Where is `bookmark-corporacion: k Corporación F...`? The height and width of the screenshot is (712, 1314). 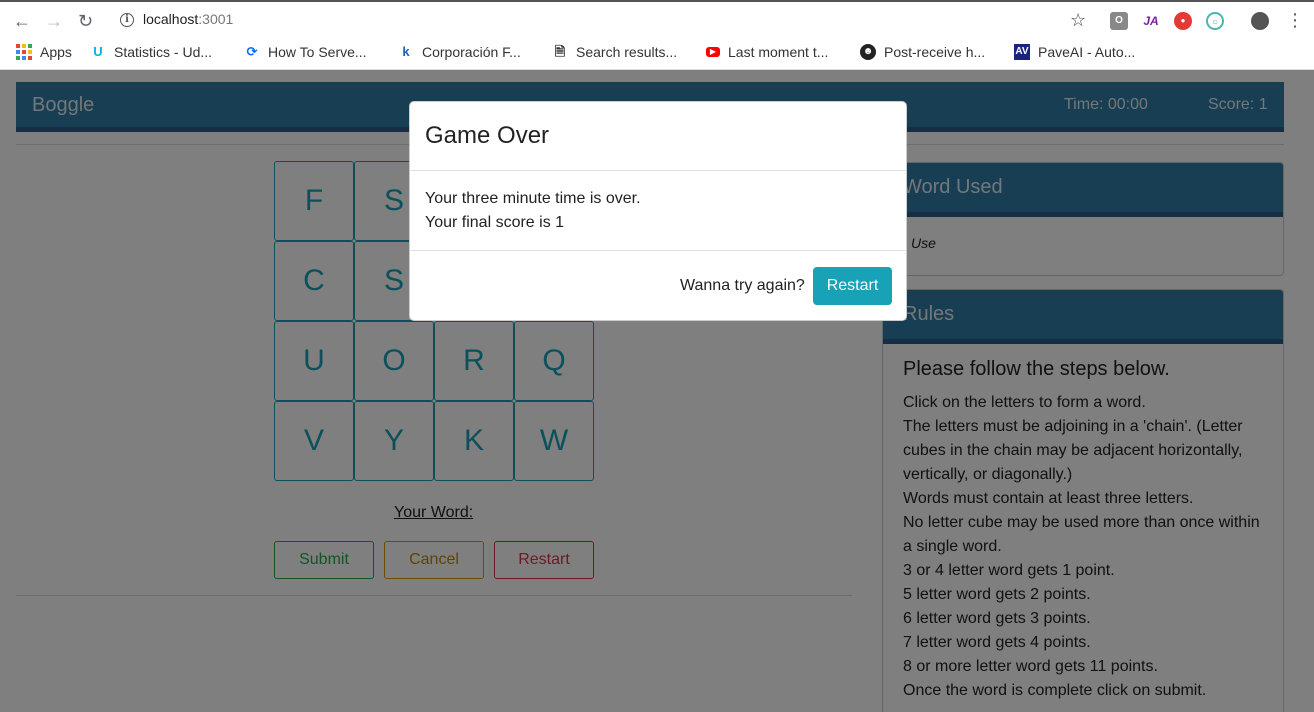 bookmark-corporacion: k Corporación F... is located at coordinates (459, 52).